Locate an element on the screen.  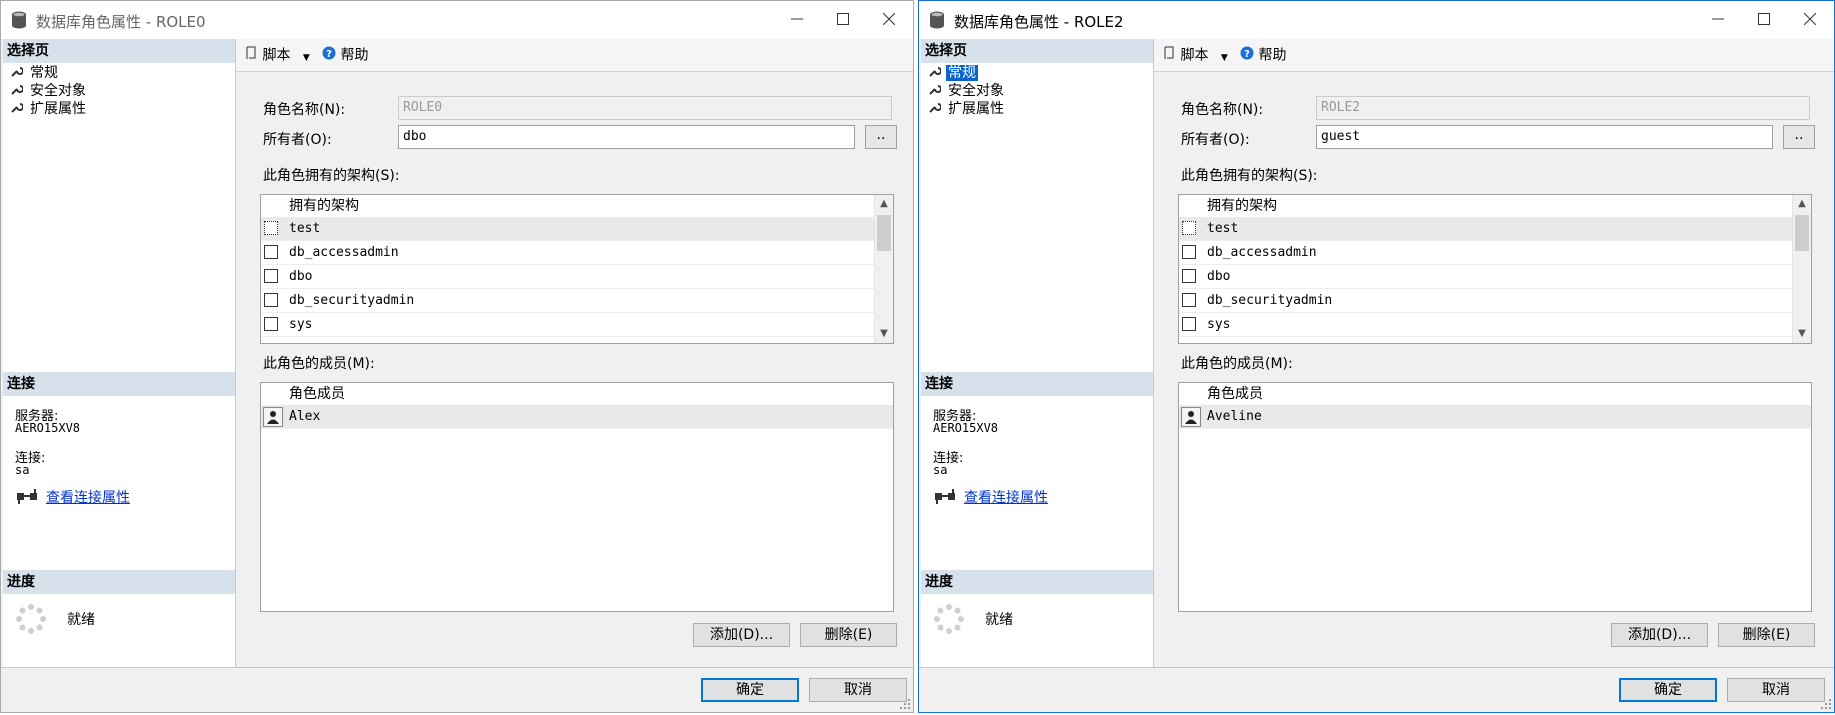
connection-value: sa is located at coordinates (940, 470).